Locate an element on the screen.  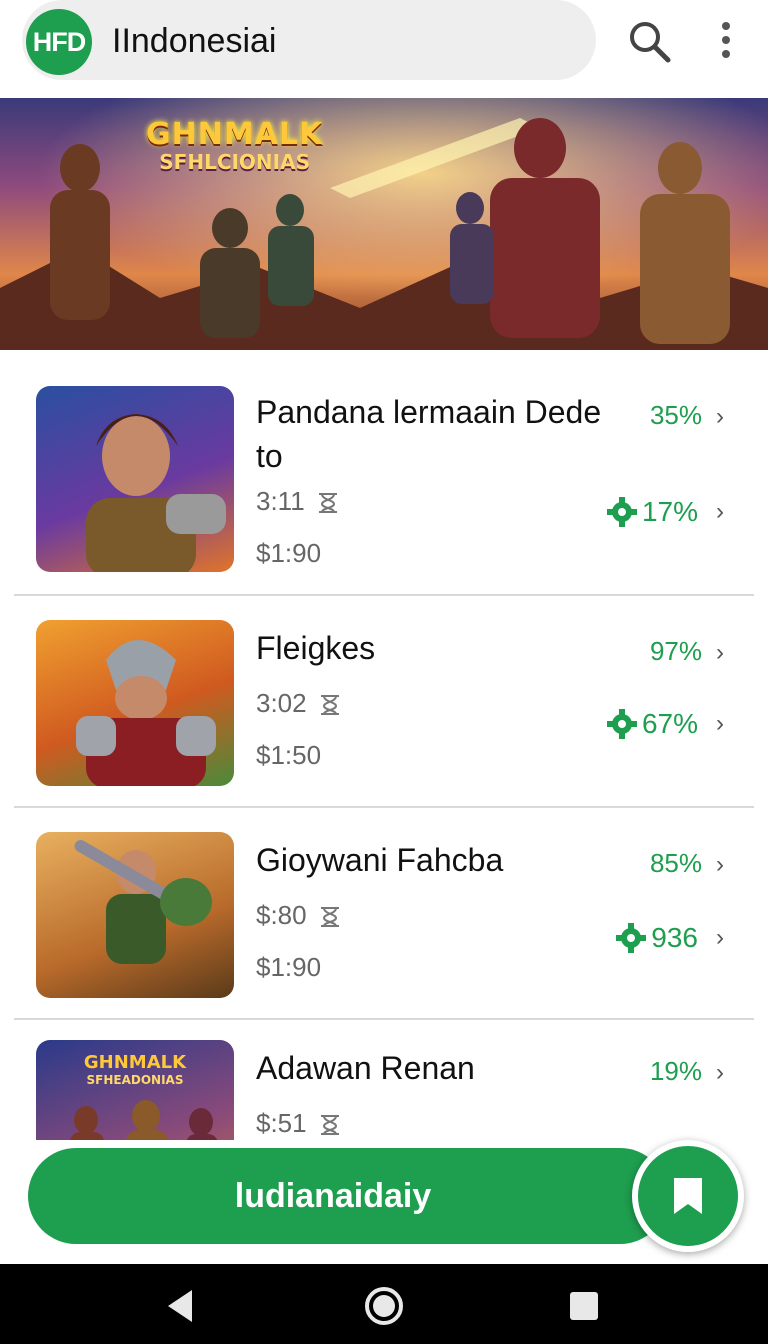
game-duration-text: $:80 is located at coordinates (281, 915).